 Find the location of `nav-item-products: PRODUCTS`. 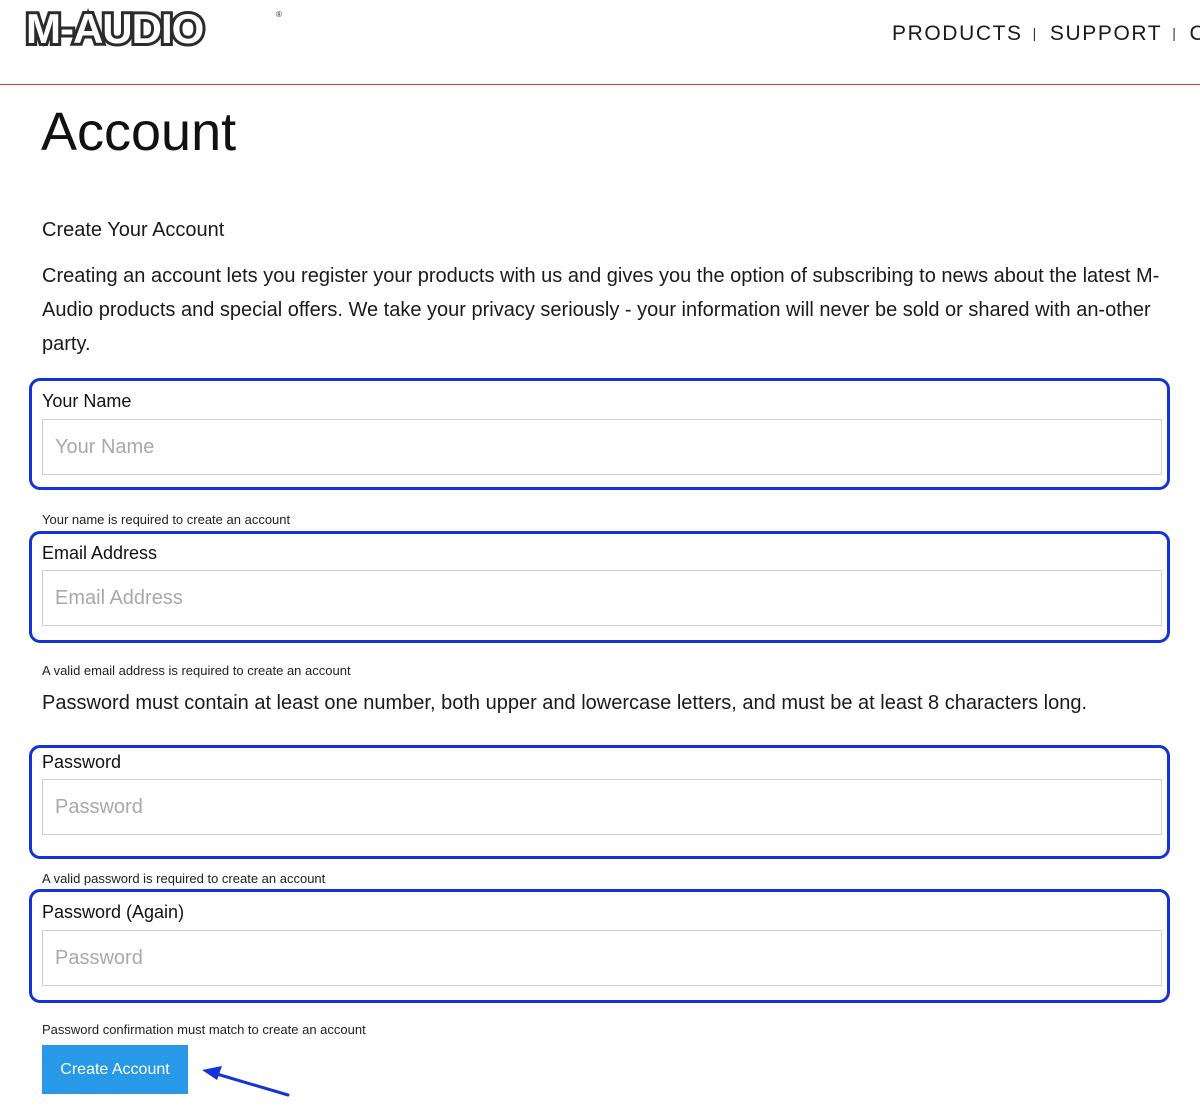

nav-item-products: PRODUCTS is located at coordinates (957, 33).